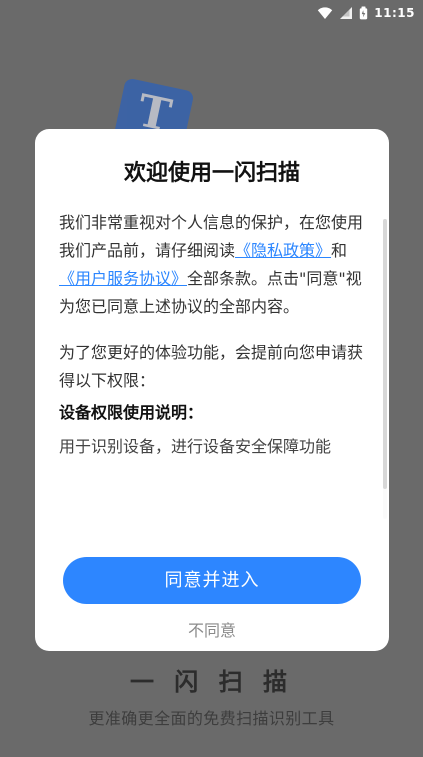 This screenshot has width=423, height=757. I want to click on dialog-title: 欢迎使用一闪扫描, so click(211, 173).